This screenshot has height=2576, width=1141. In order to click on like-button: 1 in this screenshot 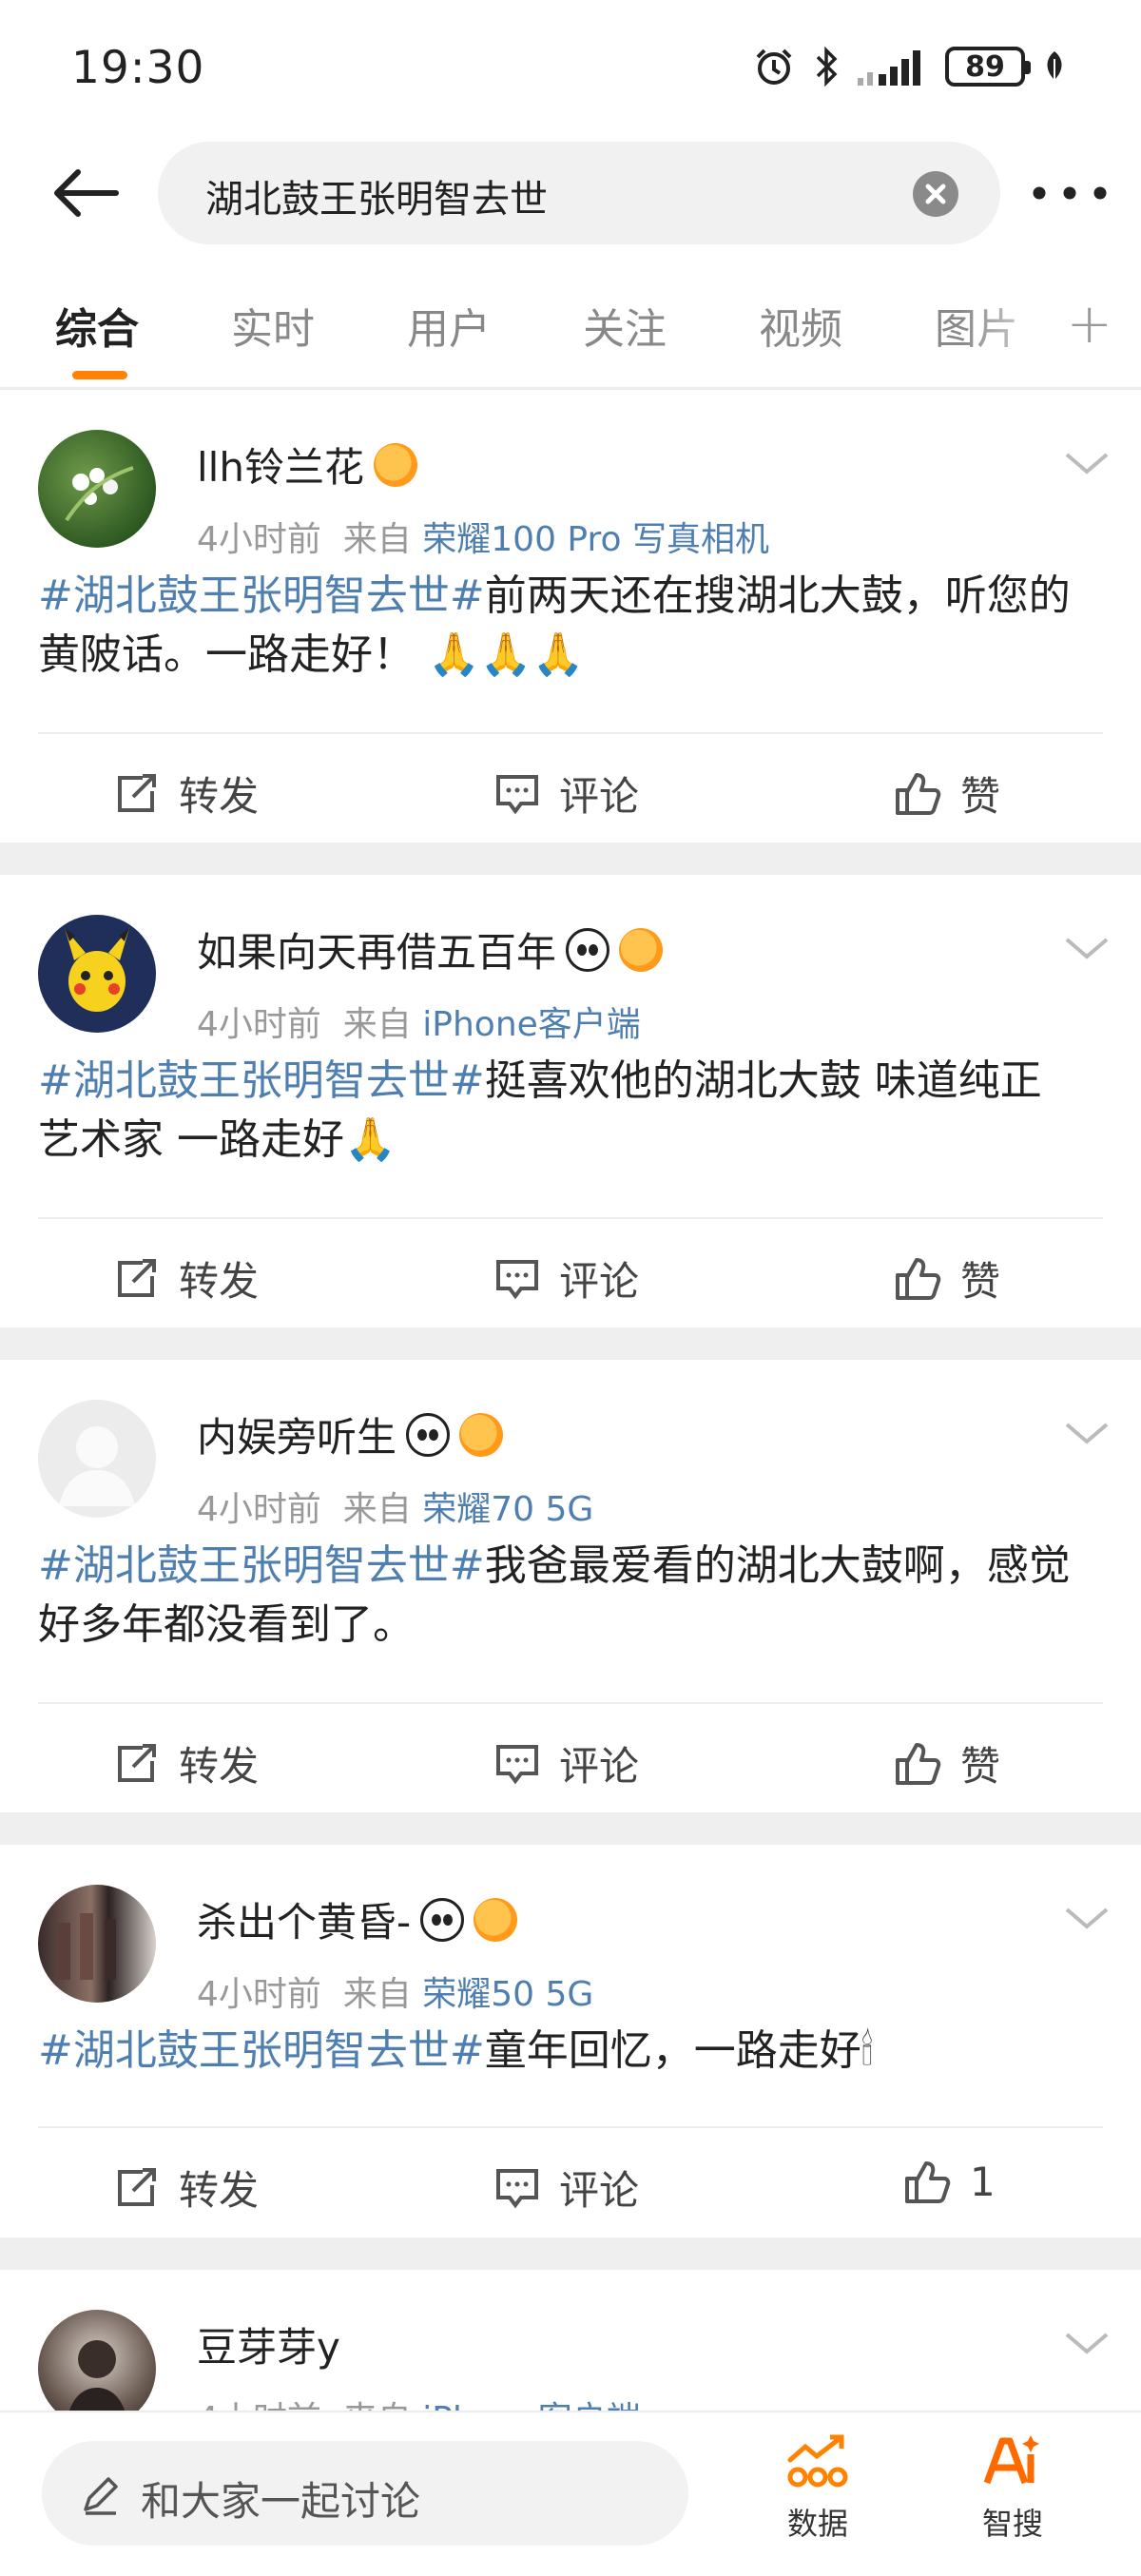, I will do `click(949, 2182)`.